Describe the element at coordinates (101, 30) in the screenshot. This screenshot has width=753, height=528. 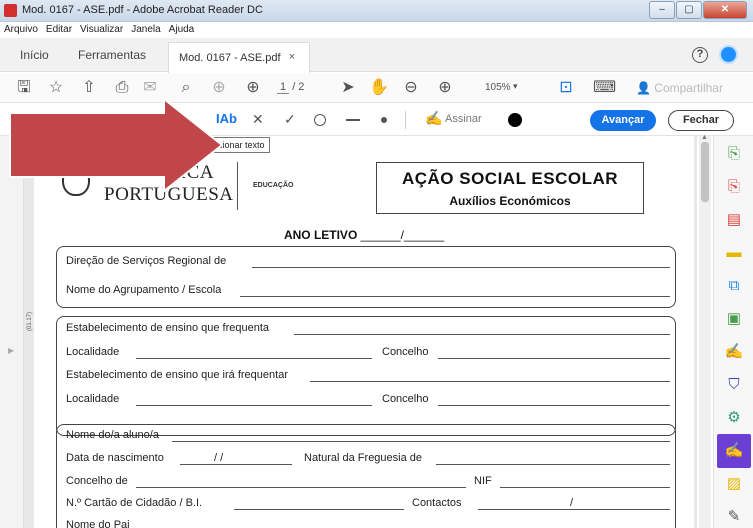
I see `menu-visualizar: Visualizar` at that location.